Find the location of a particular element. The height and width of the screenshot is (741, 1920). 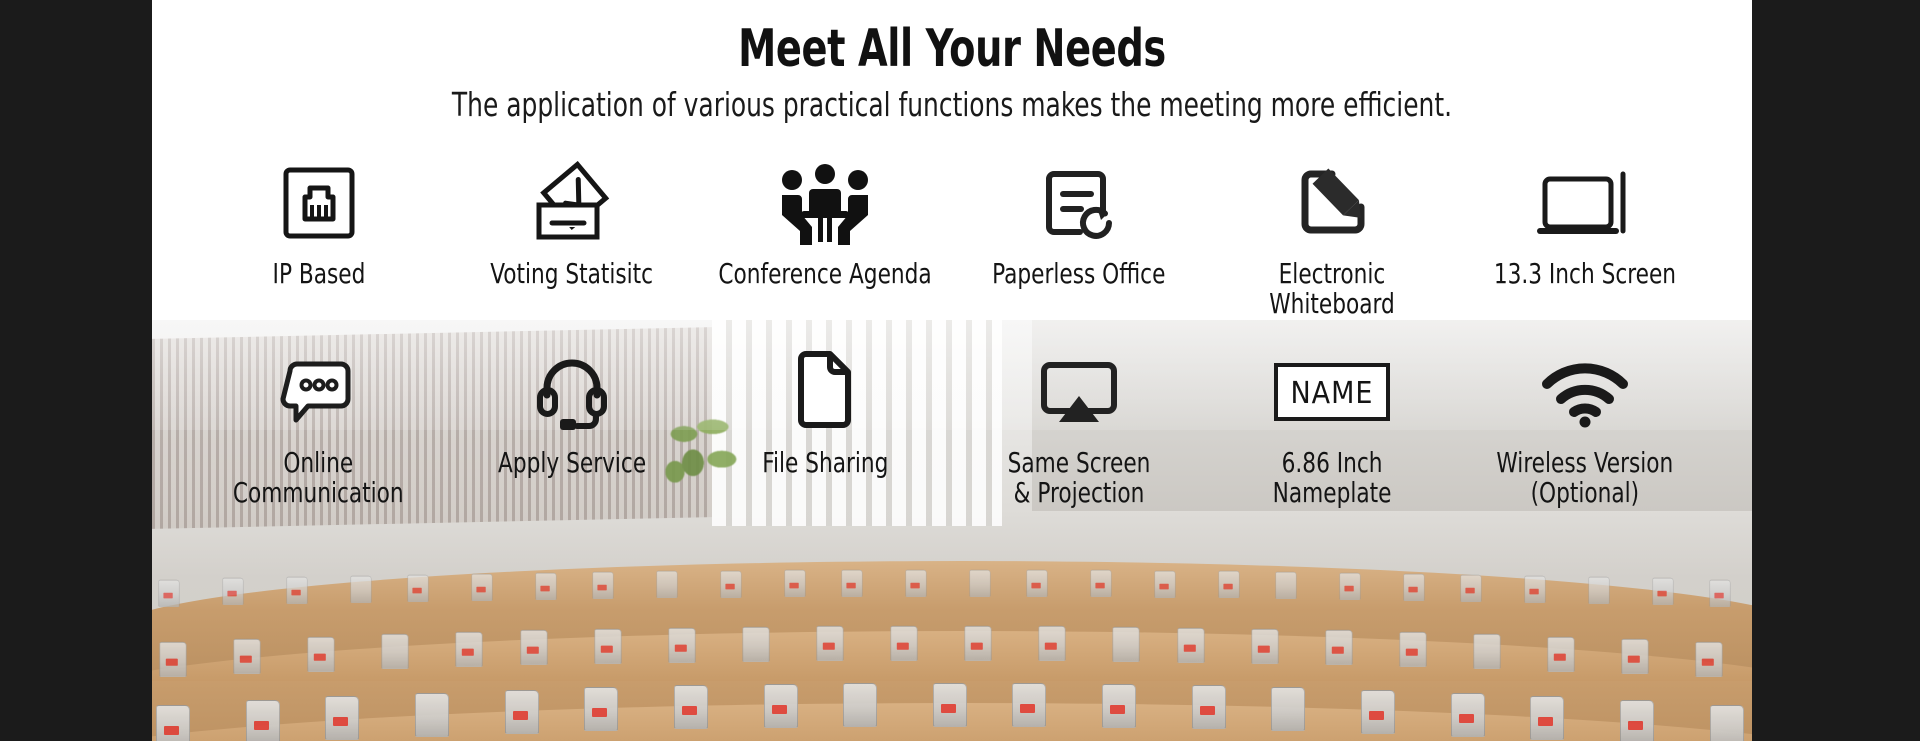

feature-screen-size: 13.3 Inch Screen is located at coordinates (1585, 237).